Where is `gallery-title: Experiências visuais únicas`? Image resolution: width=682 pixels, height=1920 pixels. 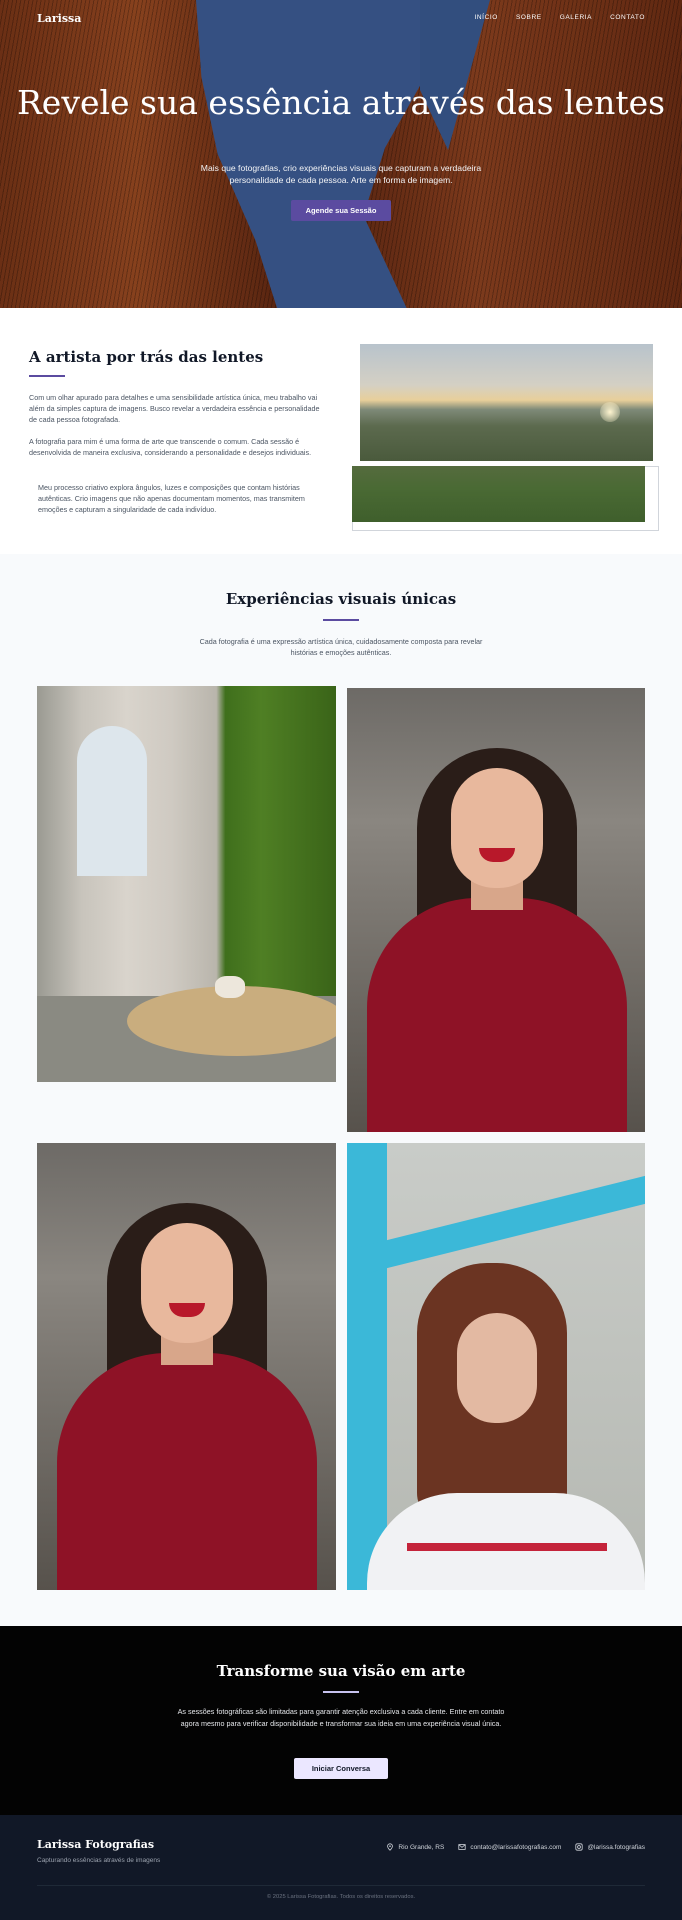
gallery-title: Experiências visuais únicas is located at coordinates (341, 599).